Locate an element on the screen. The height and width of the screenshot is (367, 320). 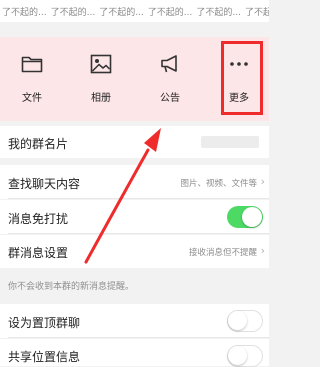
message-settings-note-text: 你不会收到本群的新消息提醒。 is located at coordinates (71, 287).